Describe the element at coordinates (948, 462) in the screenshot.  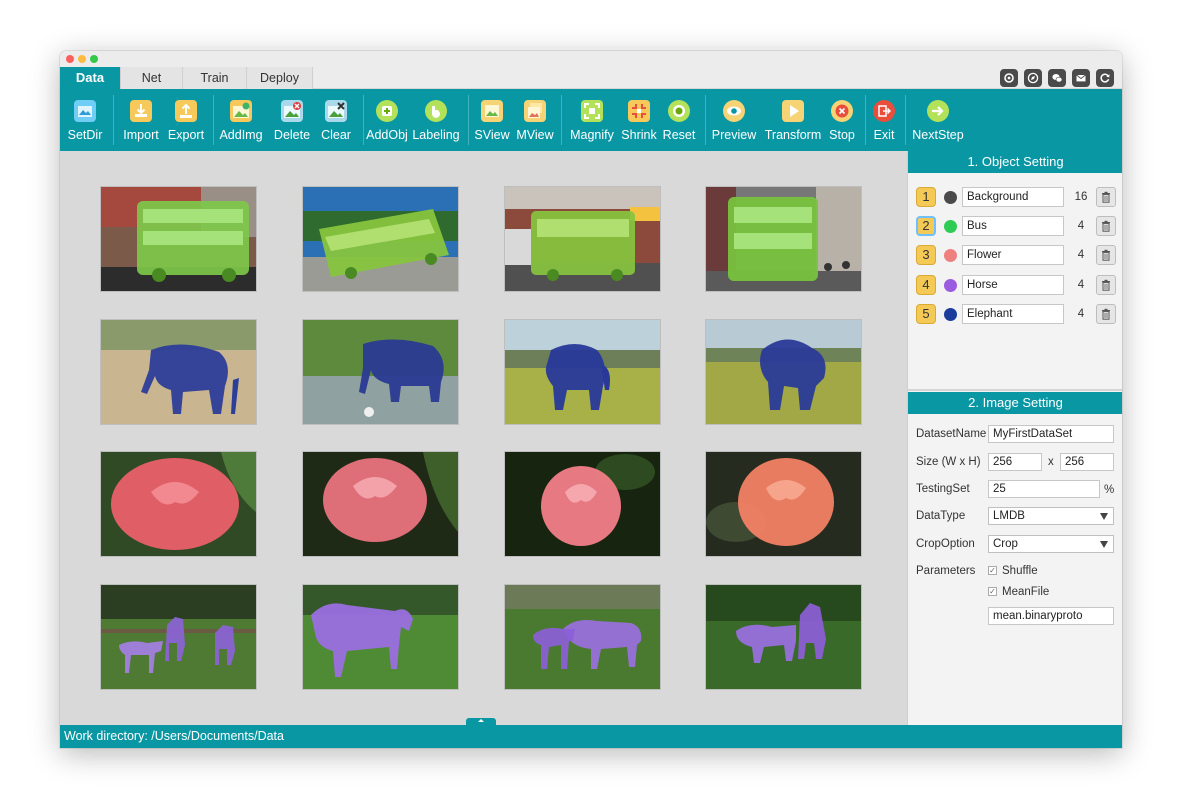
I see `size-label: Size (W x H)` at that location.